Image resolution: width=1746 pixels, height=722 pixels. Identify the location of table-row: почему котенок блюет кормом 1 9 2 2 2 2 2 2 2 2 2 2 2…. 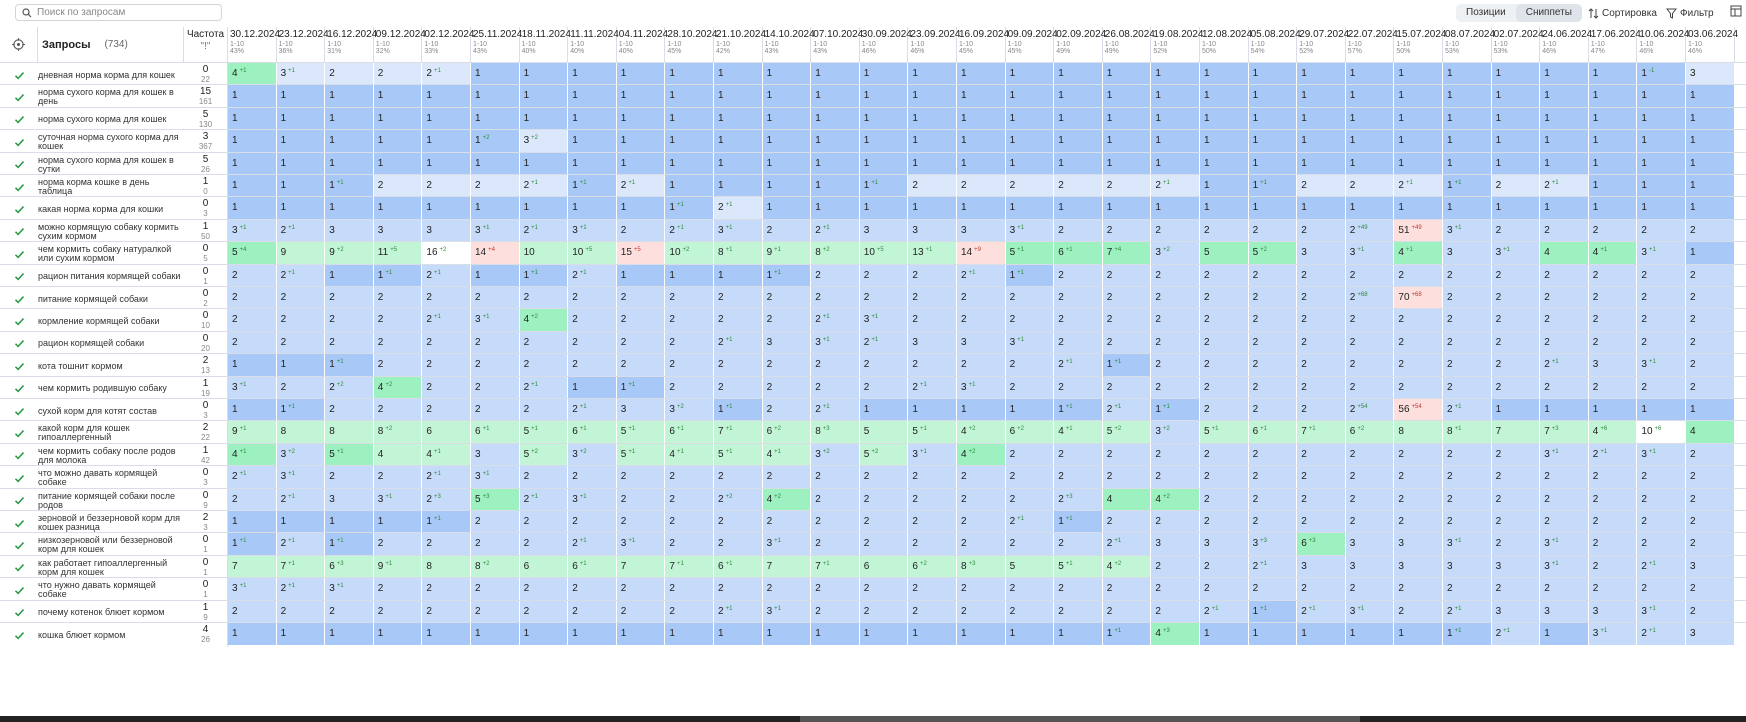
(873, 612).